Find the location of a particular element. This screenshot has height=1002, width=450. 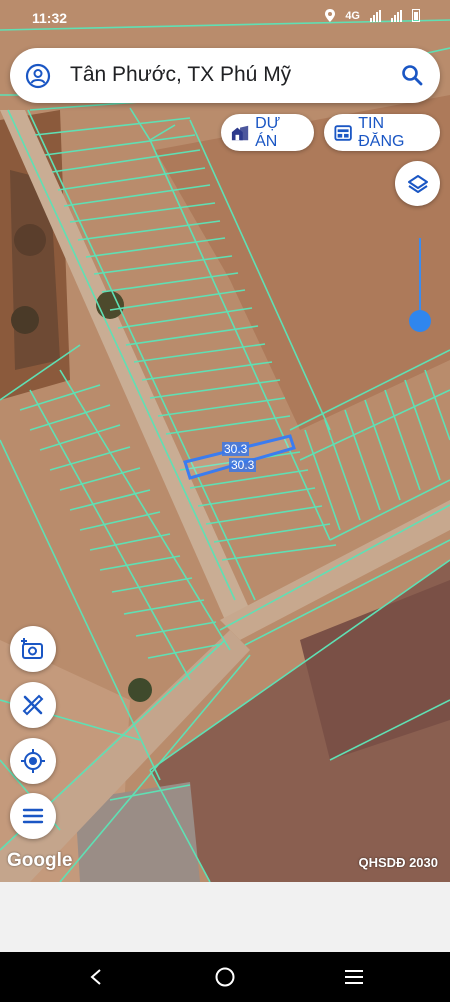

system-nav-bar is located at coordinates (225, 977).